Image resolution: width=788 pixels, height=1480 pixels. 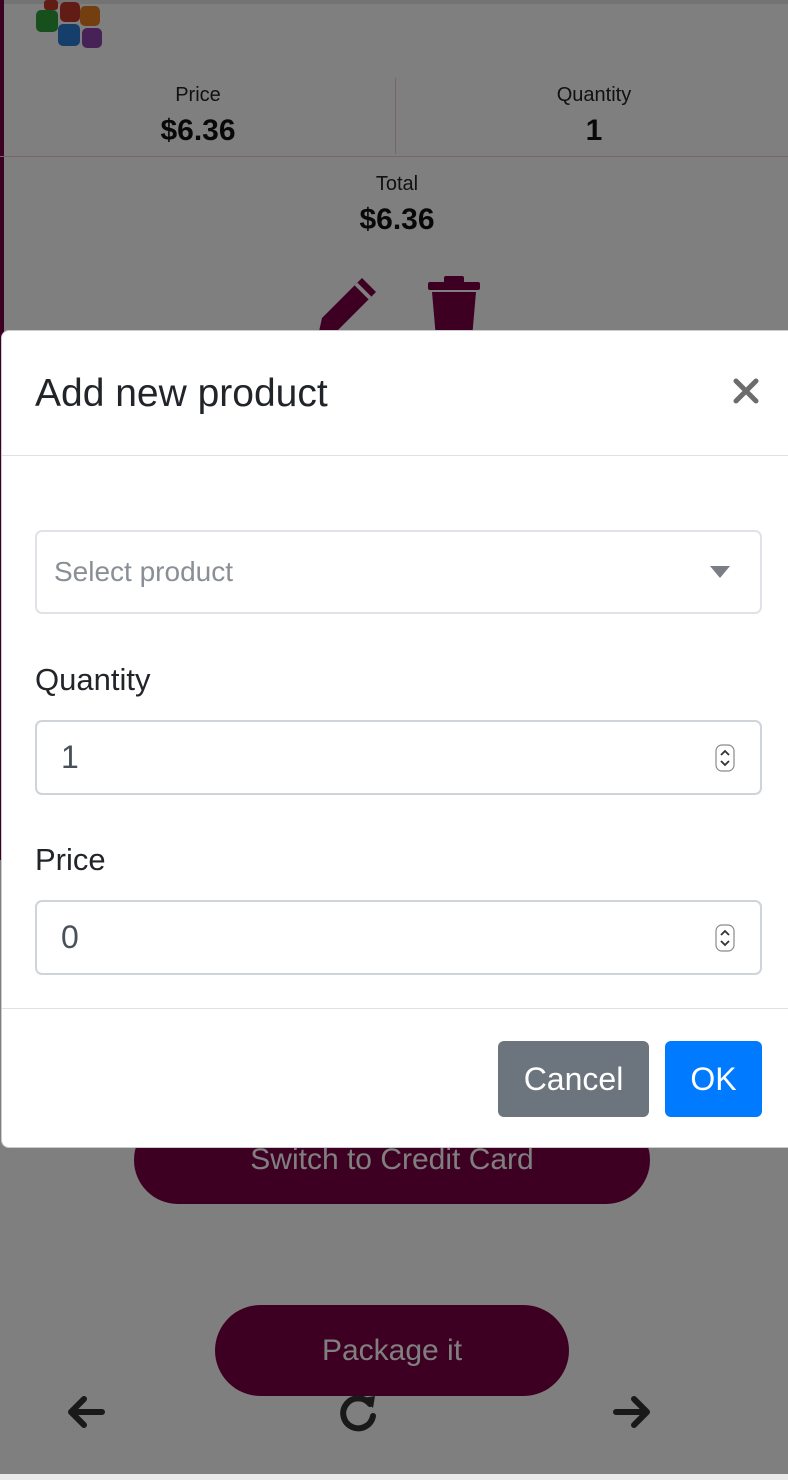 I want to click on product-select: Select product, so click(x=398, y=572).